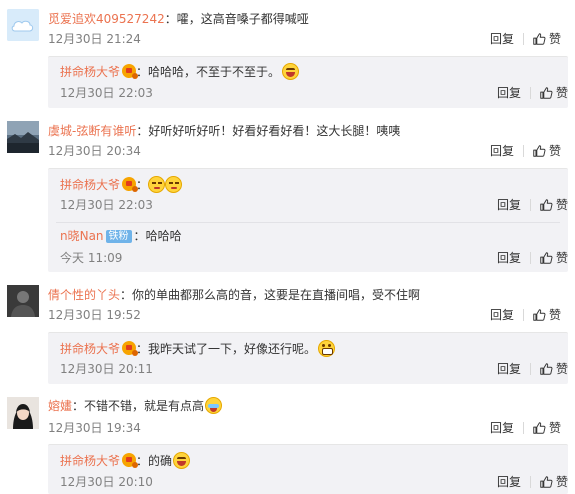 This screenshot has width=575, height=494. Describe the element at coordinates (118, 236) in the screenshot. I see `fan-badge: 铁粉` at that location.